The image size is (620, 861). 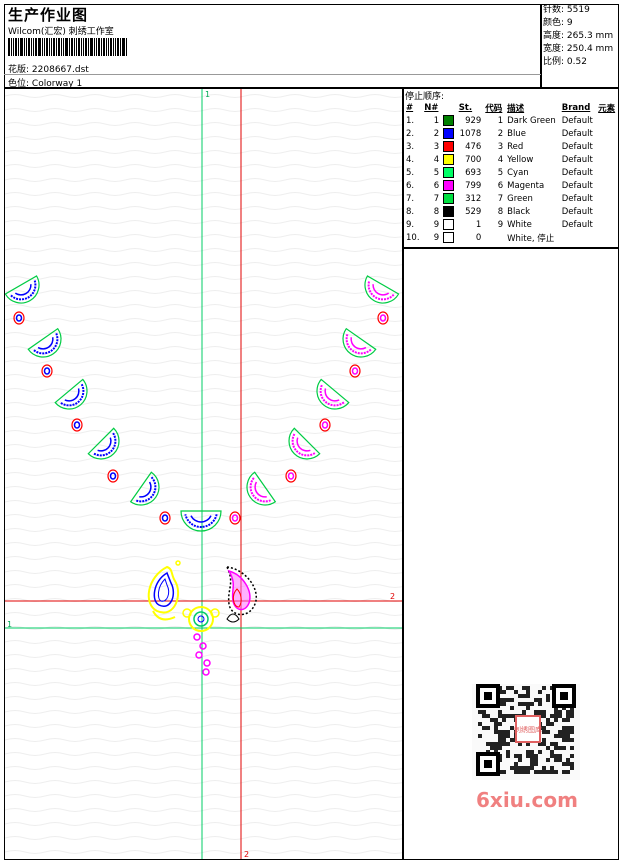 I want to click on row-index: 9., so click(x=410, y=224).